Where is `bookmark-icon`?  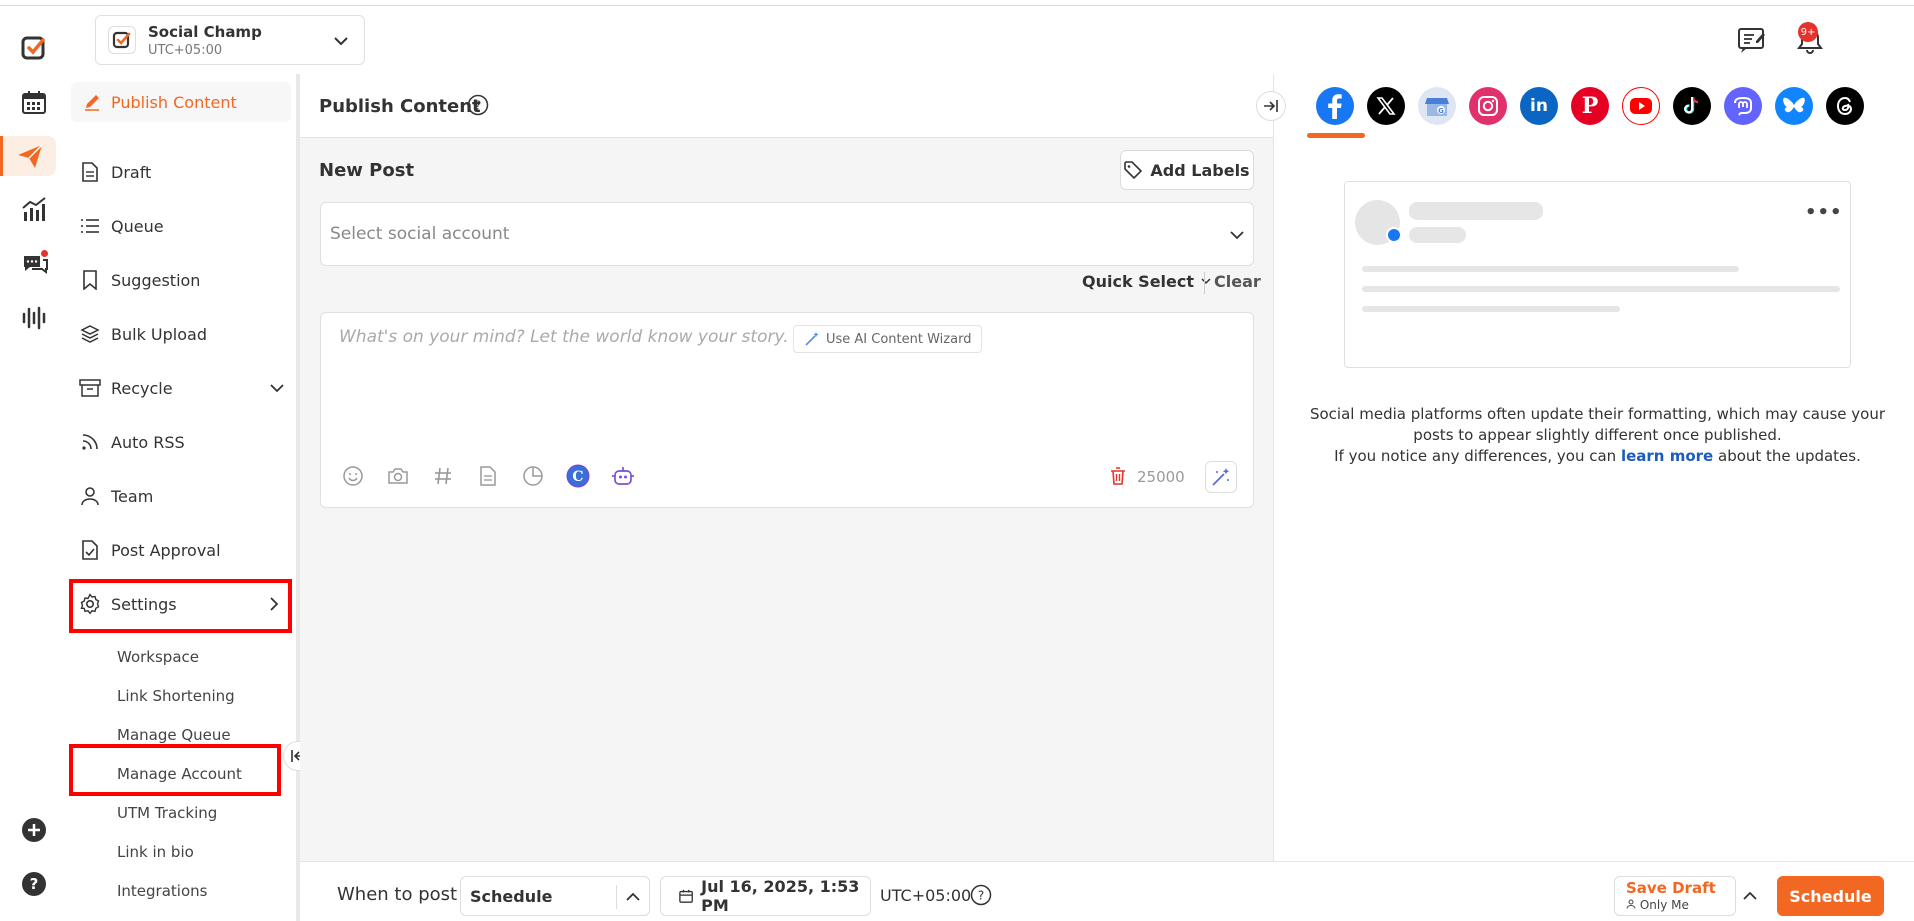 bookmark-icon is located at coordinates (90, 280).